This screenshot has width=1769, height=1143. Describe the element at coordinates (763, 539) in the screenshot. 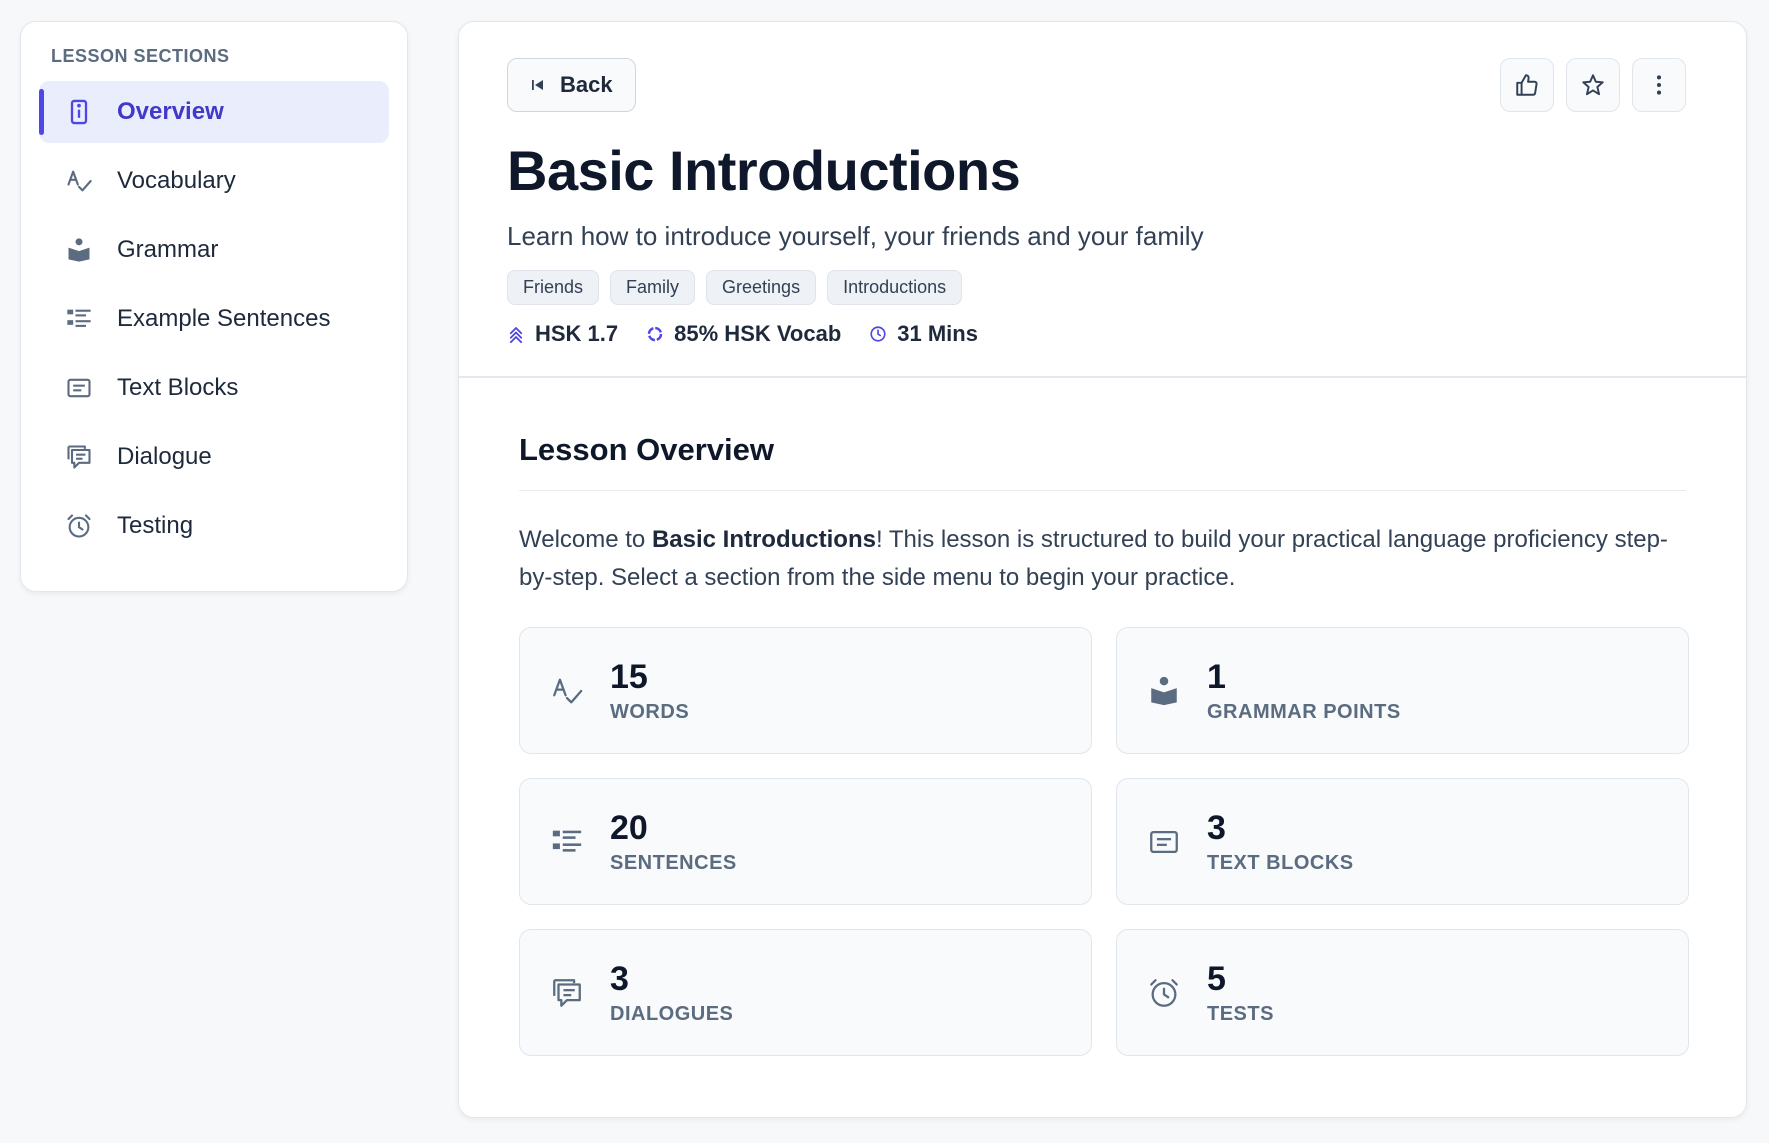

I see `intro-lesson-name: Basic Introductions` at that location.